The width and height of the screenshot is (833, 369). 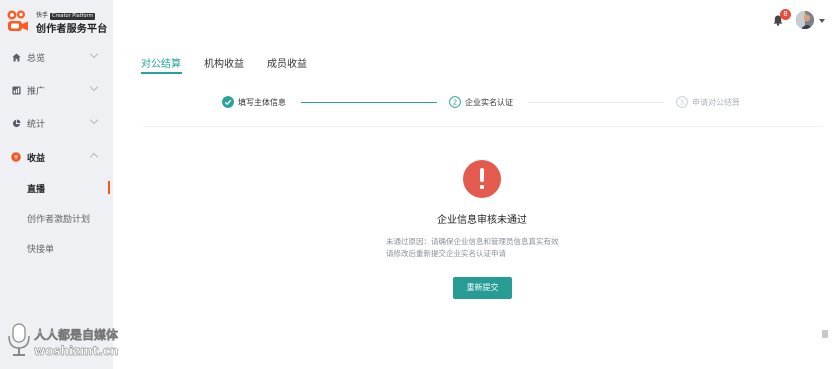 I want to click on sidebar-item-statistics: 统计, so click(x=56, y=123).